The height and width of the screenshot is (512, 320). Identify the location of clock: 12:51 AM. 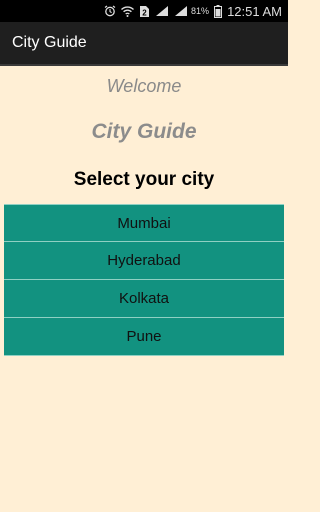
(254, 11).